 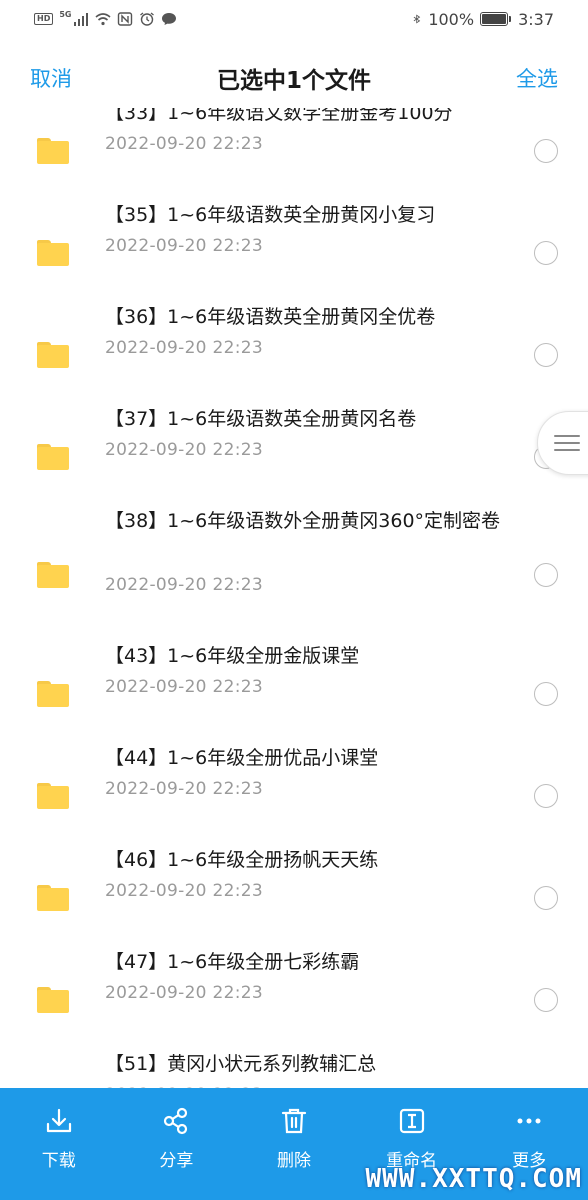 What do you see at coordinates (473, 1179) in the screenshot?
I see `watermark: WWW.XXTTQ.COM` at bounding box center [473, 1179].